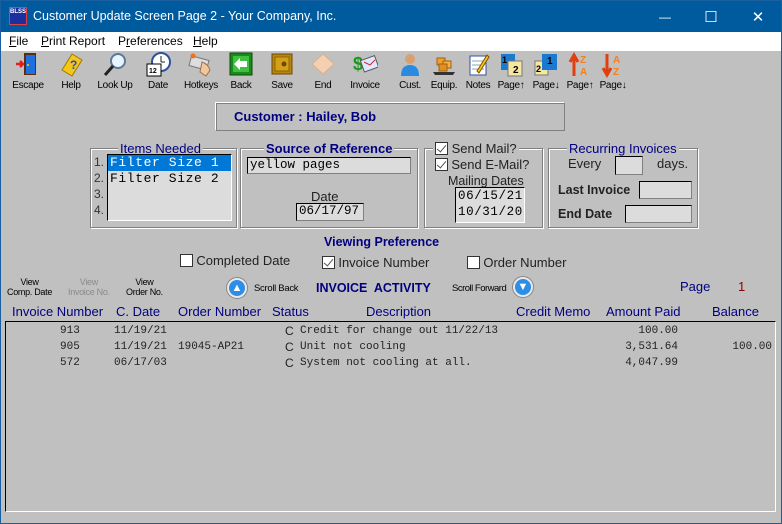  Describe the element at coordinates (366, 65) in the screenshot. I see `invoice-money-icon: $` at that location.